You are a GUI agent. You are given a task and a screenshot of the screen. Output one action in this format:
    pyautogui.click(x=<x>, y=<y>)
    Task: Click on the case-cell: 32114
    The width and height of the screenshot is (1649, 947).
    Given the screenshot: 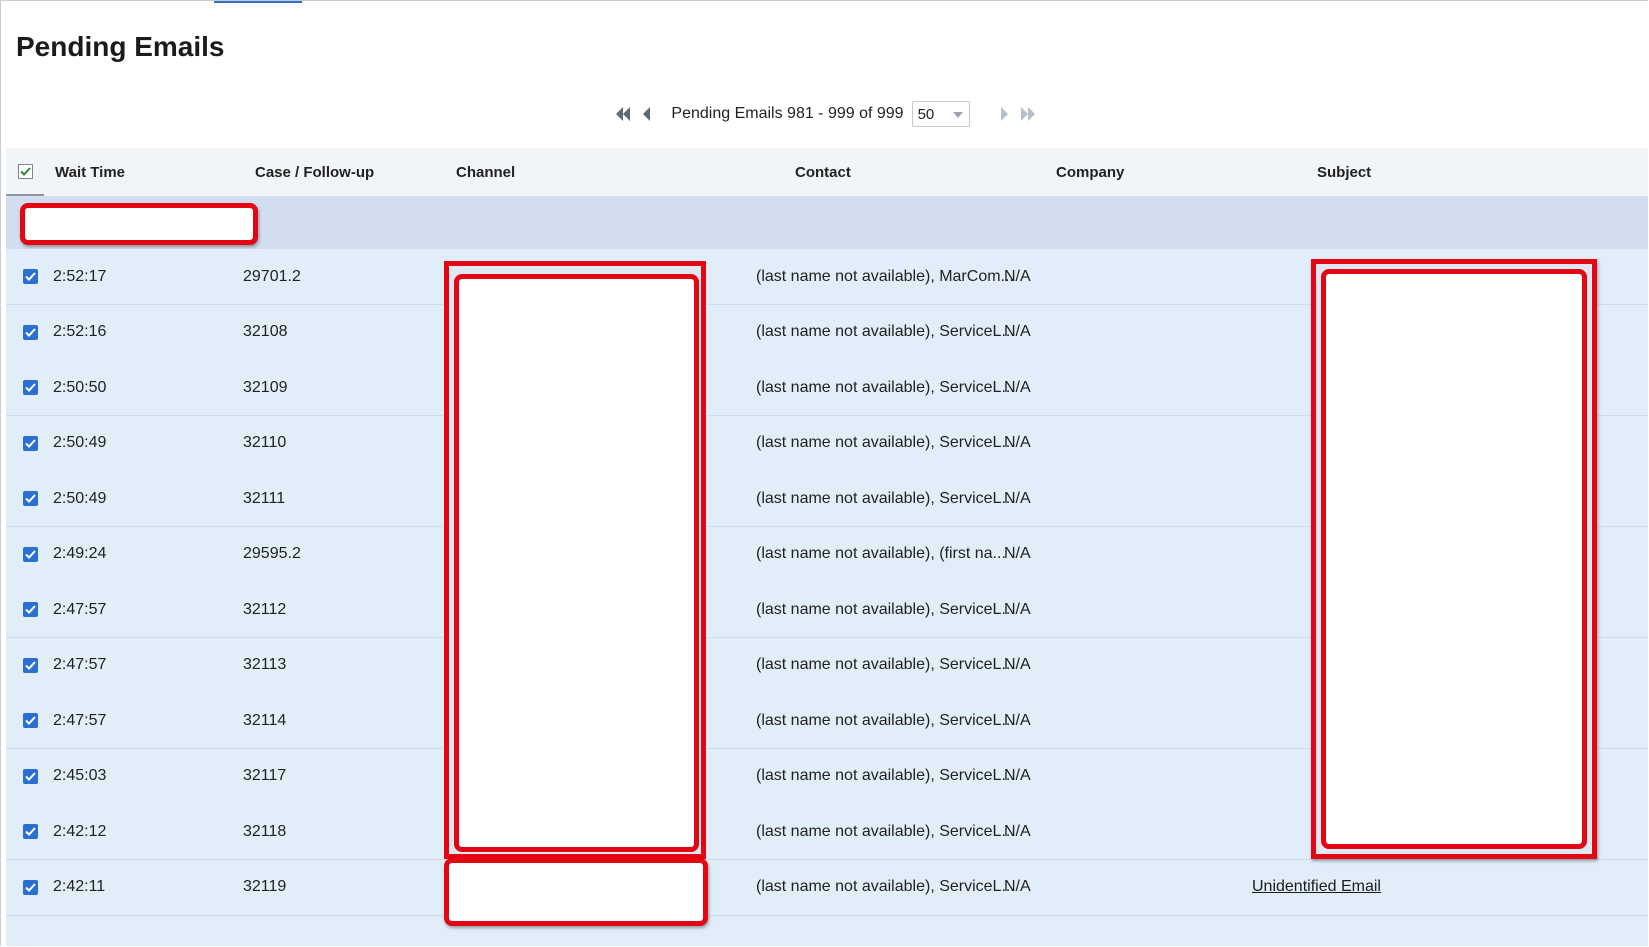 What is the action you would take?
    pyautogui.click(x=265, y=720)
    